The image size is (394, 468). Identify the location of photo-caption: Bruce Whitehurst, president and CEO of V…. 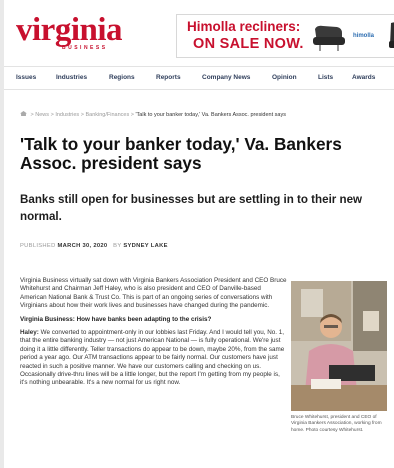
(336, 424).